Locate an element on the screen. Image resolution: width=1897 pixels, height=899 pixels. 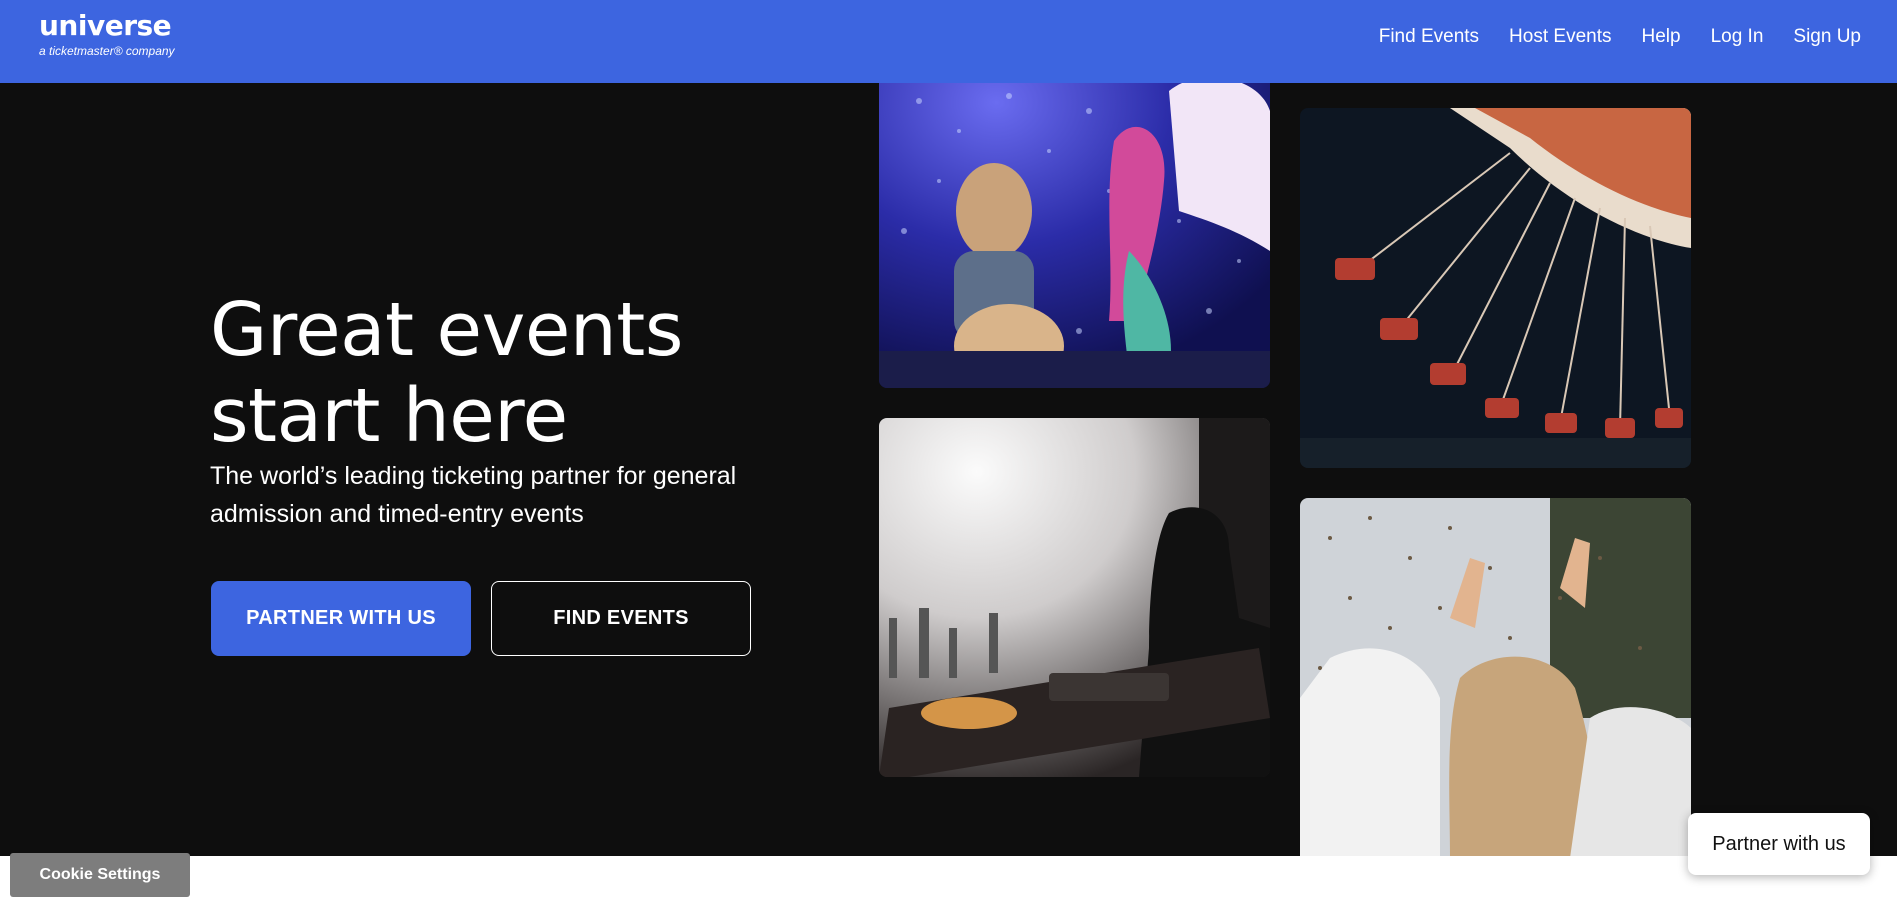
partner-with-us-chip: Partner with us is located at coordinates (1779, 844).